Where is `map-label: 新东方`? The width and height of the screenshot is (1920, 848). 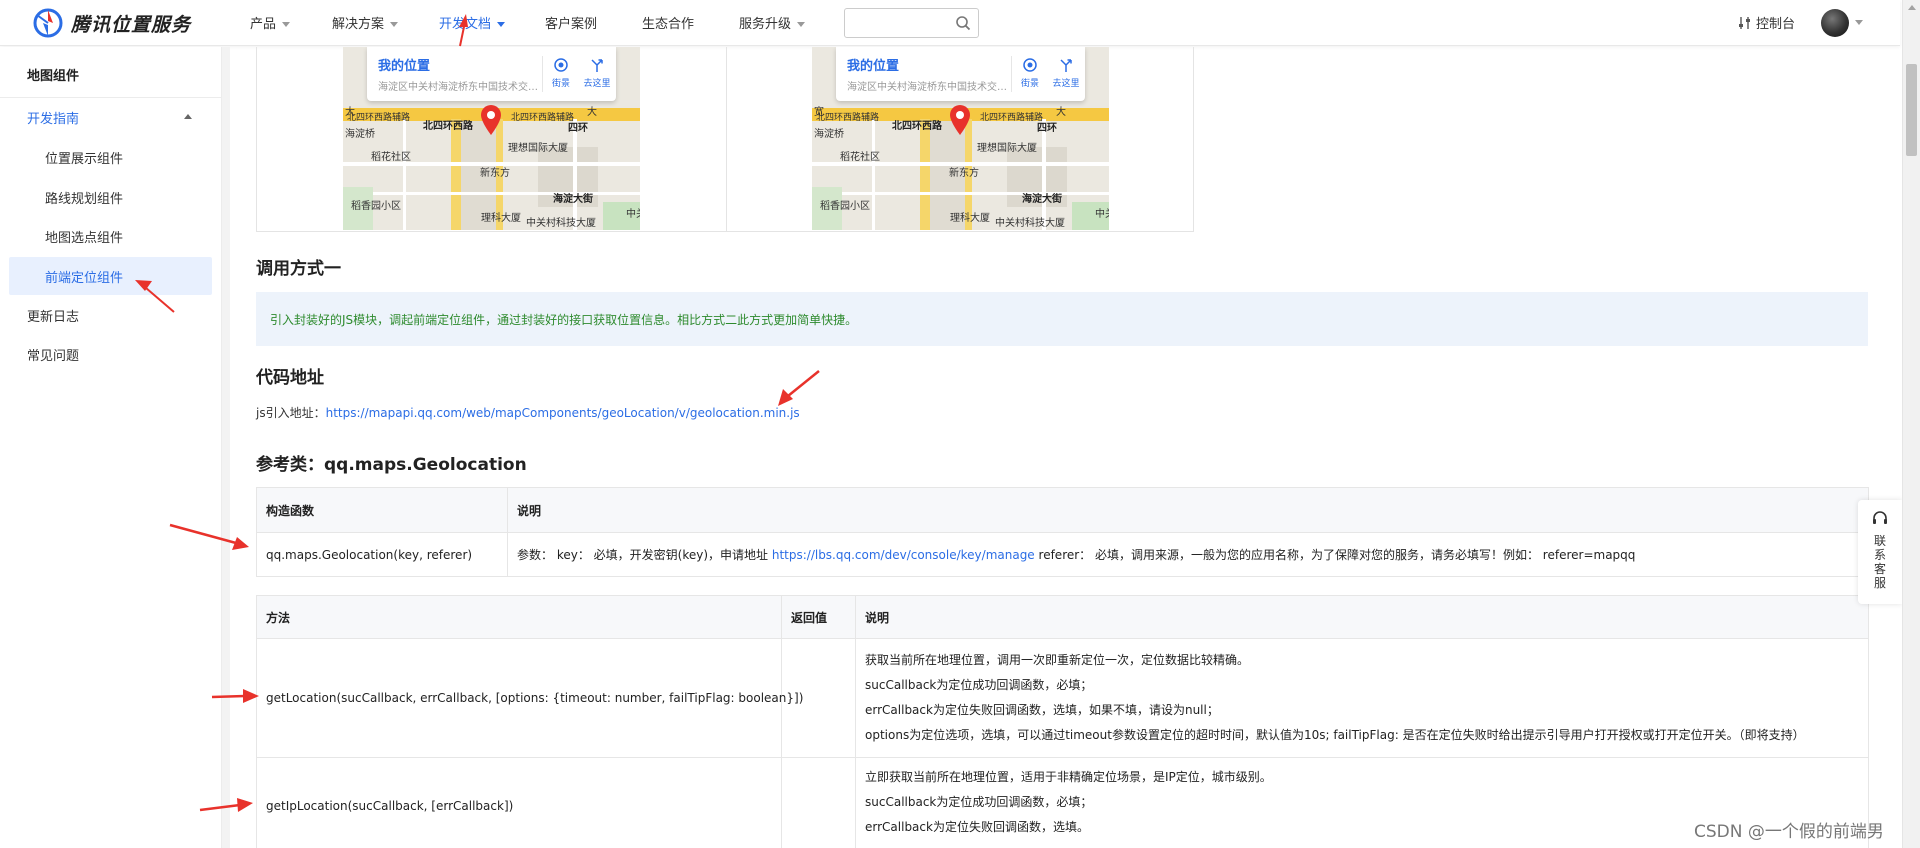 map-label: 新东方 is located at coordinates (495, 173).